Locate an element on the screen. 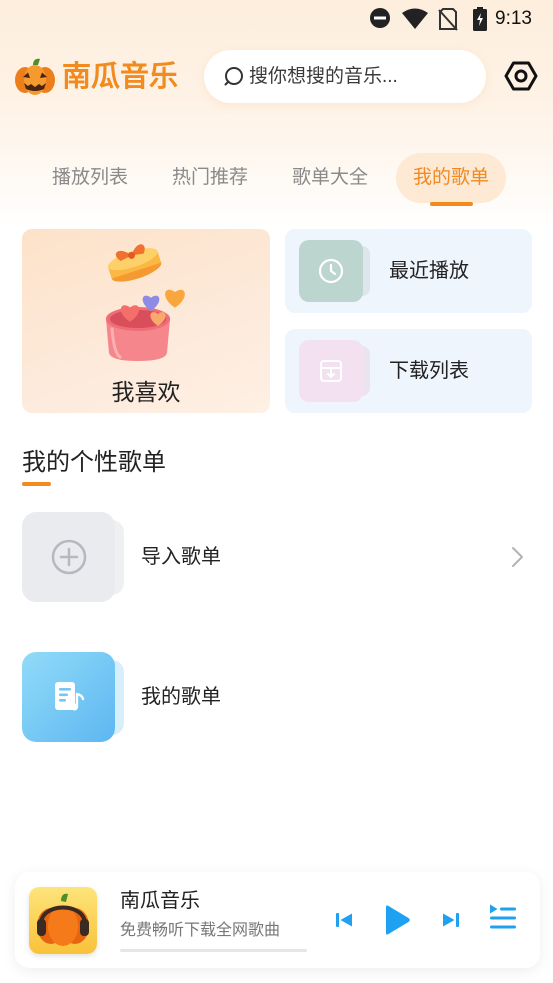  section-title: 我的个性歌单 is located at coordinates (94, 462).